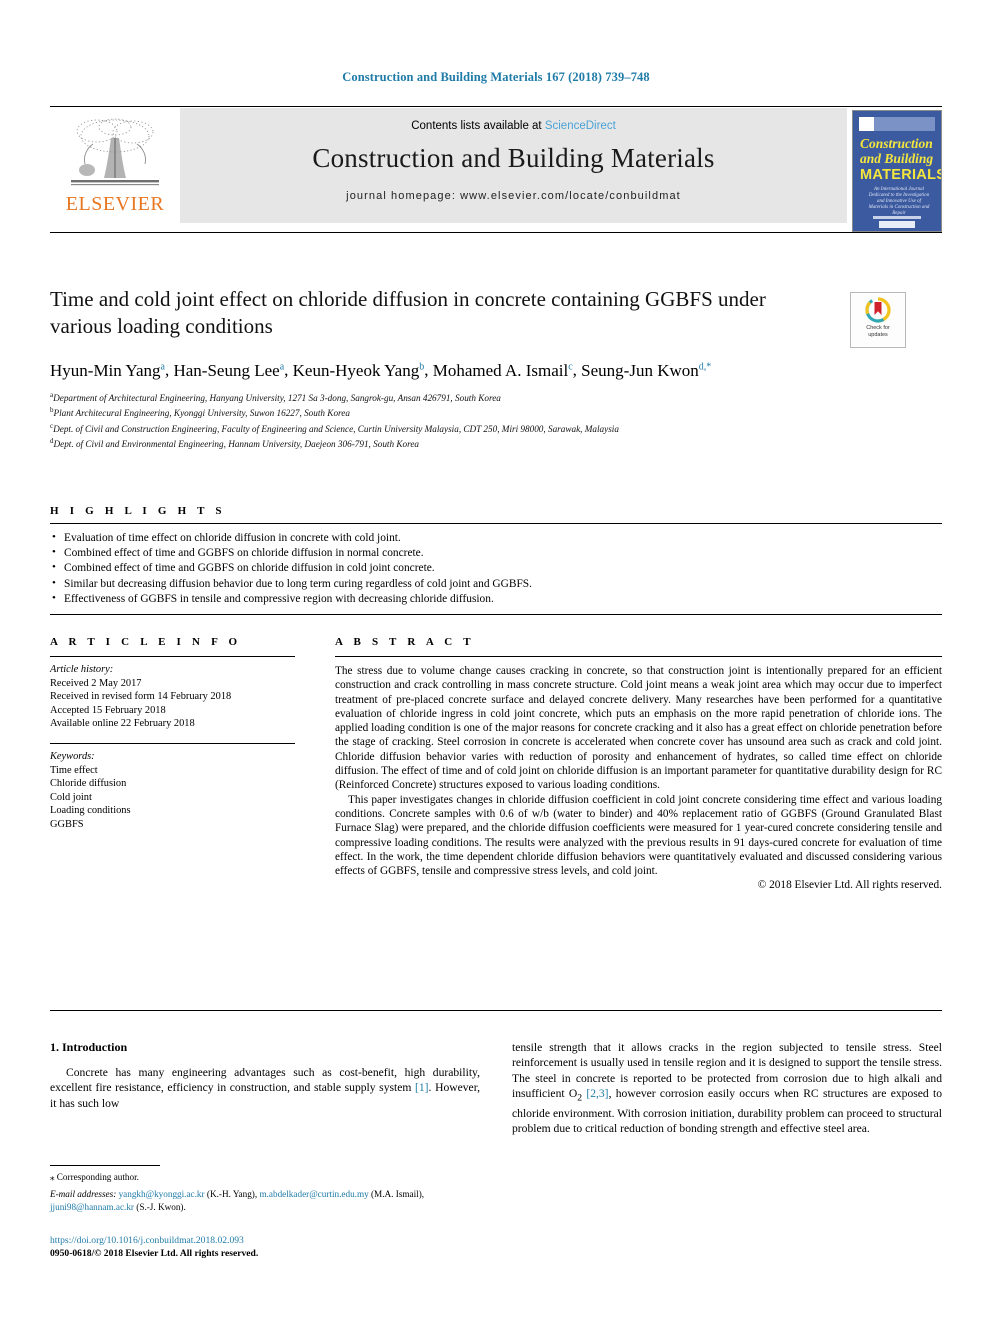  I want to click on crossmark-line2: updates, so click(878, 334).